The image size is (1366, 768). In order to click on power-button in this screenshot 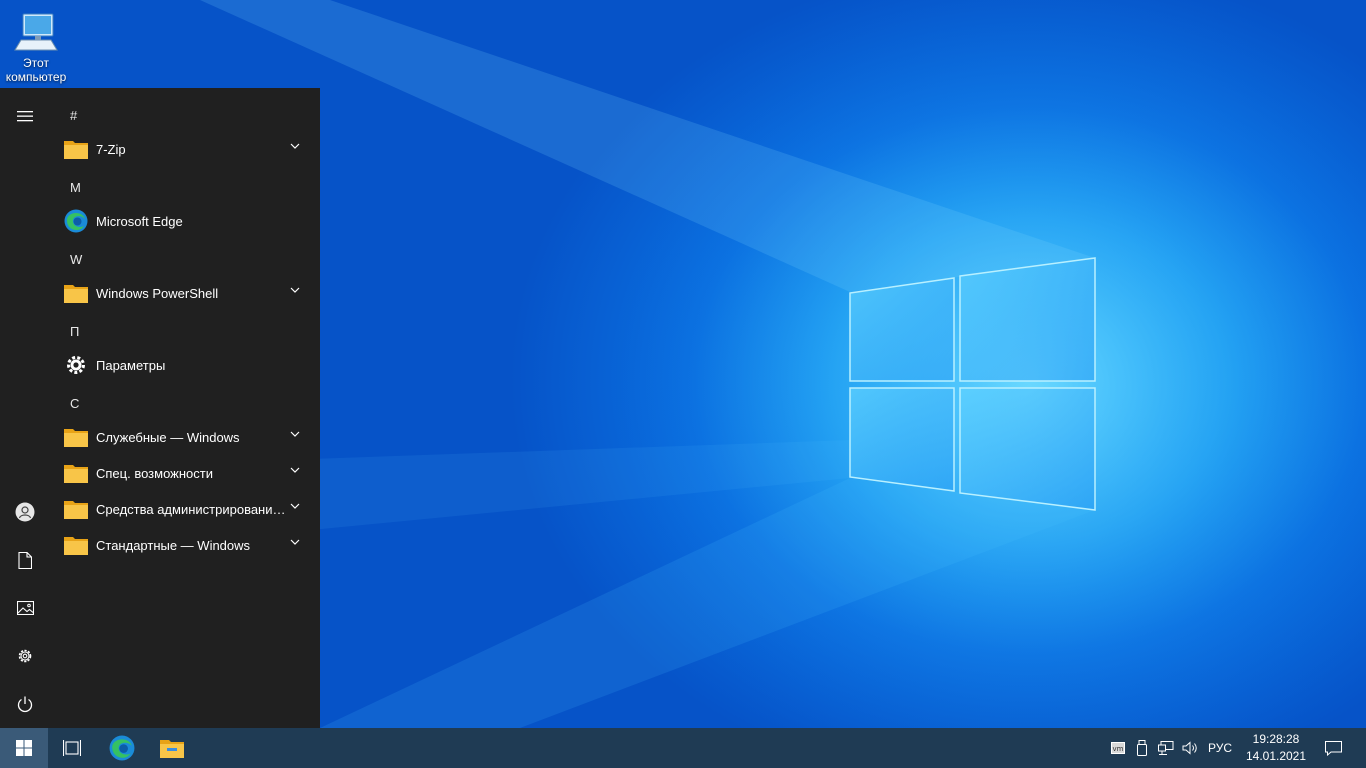, I will do `click(25, 704)`.